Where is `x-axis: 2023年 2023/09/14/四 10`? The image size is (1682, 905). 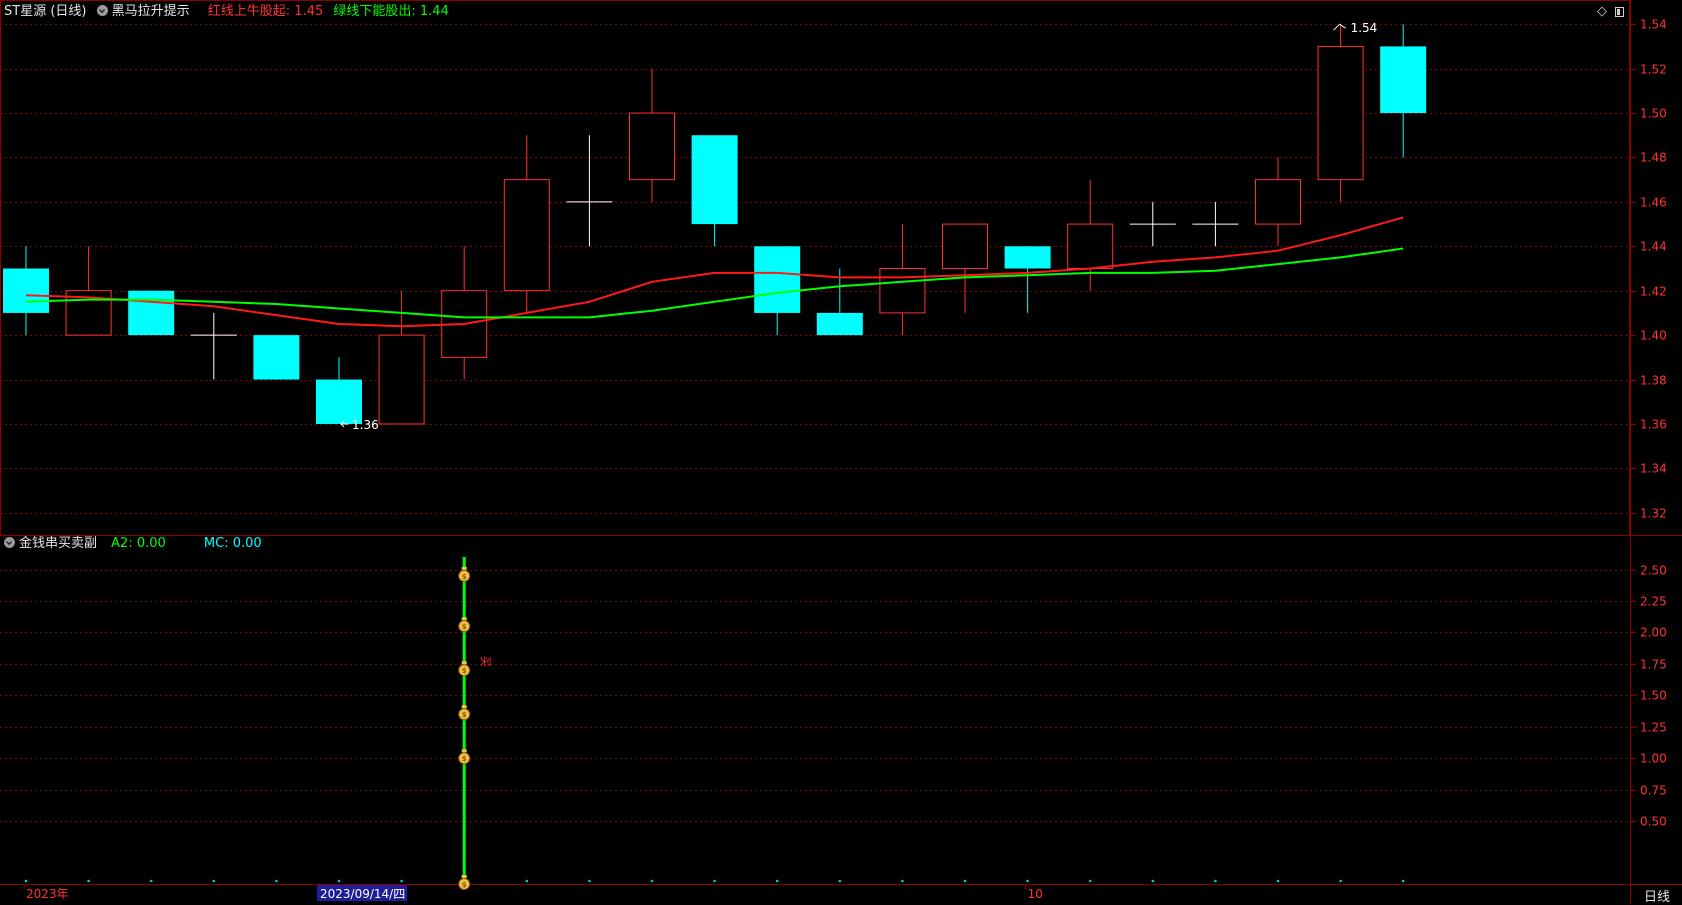
x-axis: 2023年 2023/09/14/四 10 is located at coordinates (533, 892).